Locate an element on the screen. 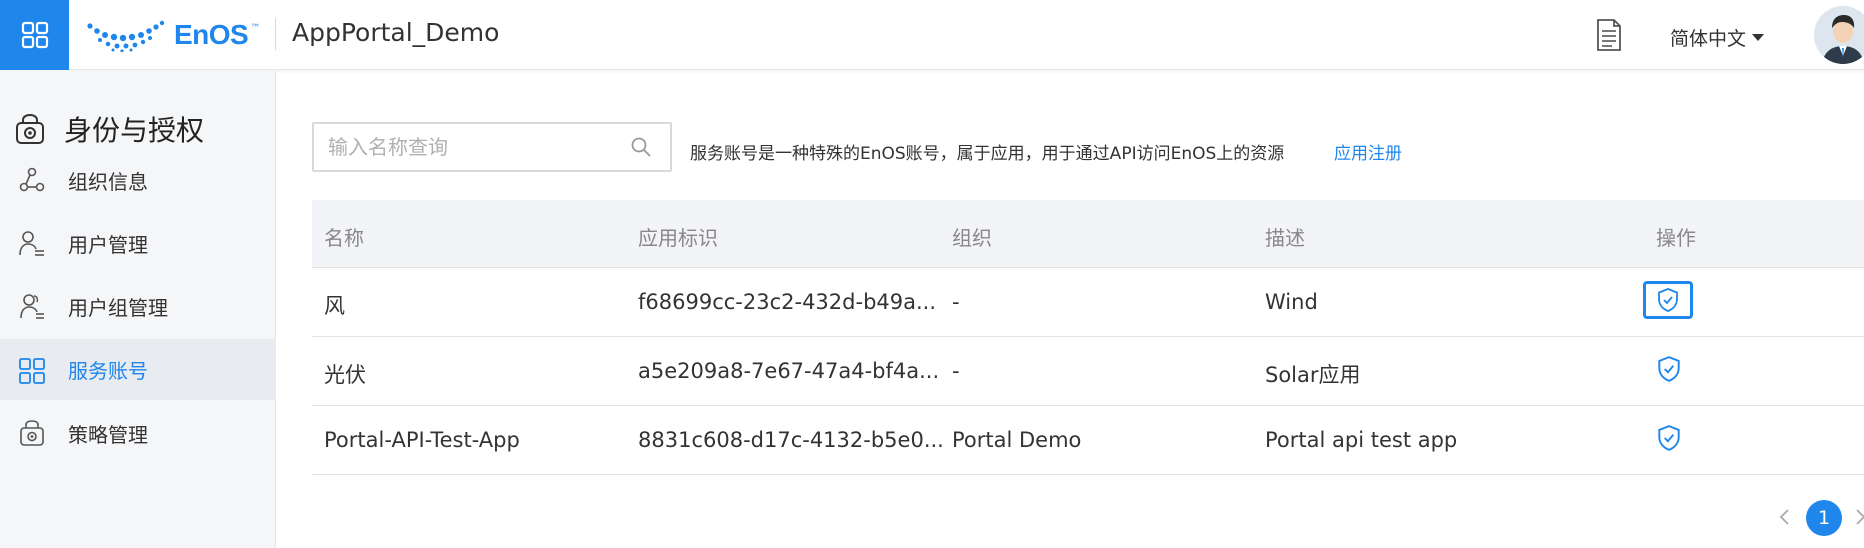 Image resolution: width=1864 pixels, height=548 pixels. app-menu-button is located at coordinates (34, 35).